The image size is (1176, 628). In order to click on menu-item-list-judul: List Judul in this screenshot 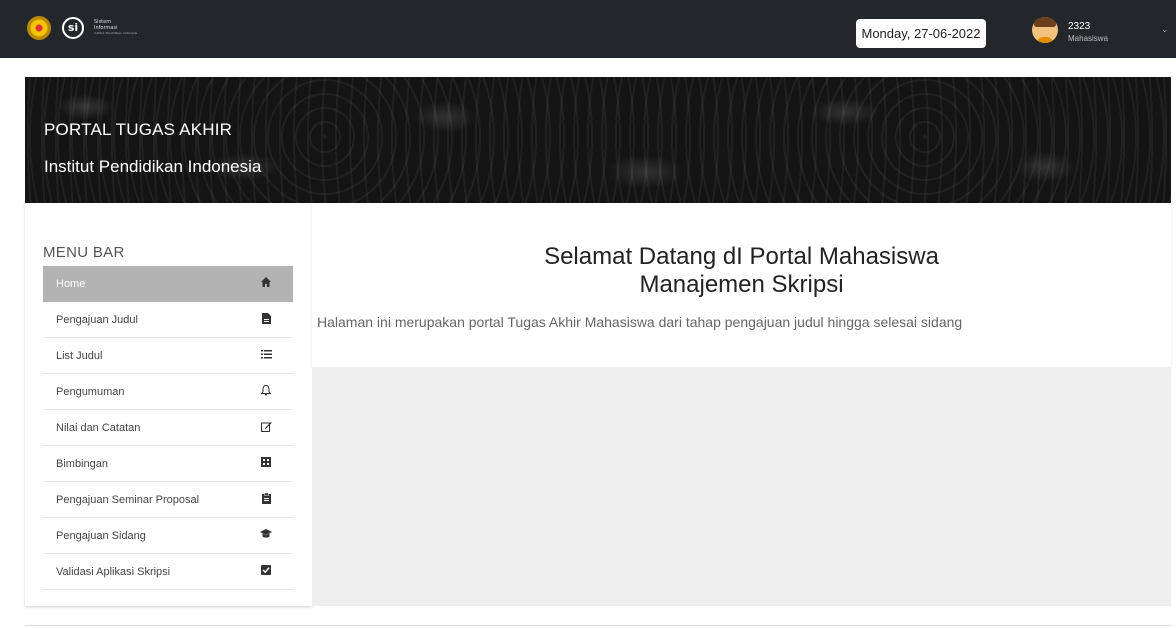, I will do `click(168, 356)`.